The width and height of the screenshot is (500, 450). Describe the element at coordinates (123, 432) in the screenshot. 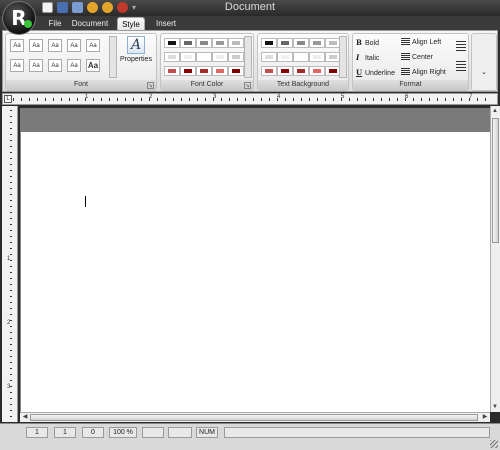

I see `status-zoom: 100 %` at that location.